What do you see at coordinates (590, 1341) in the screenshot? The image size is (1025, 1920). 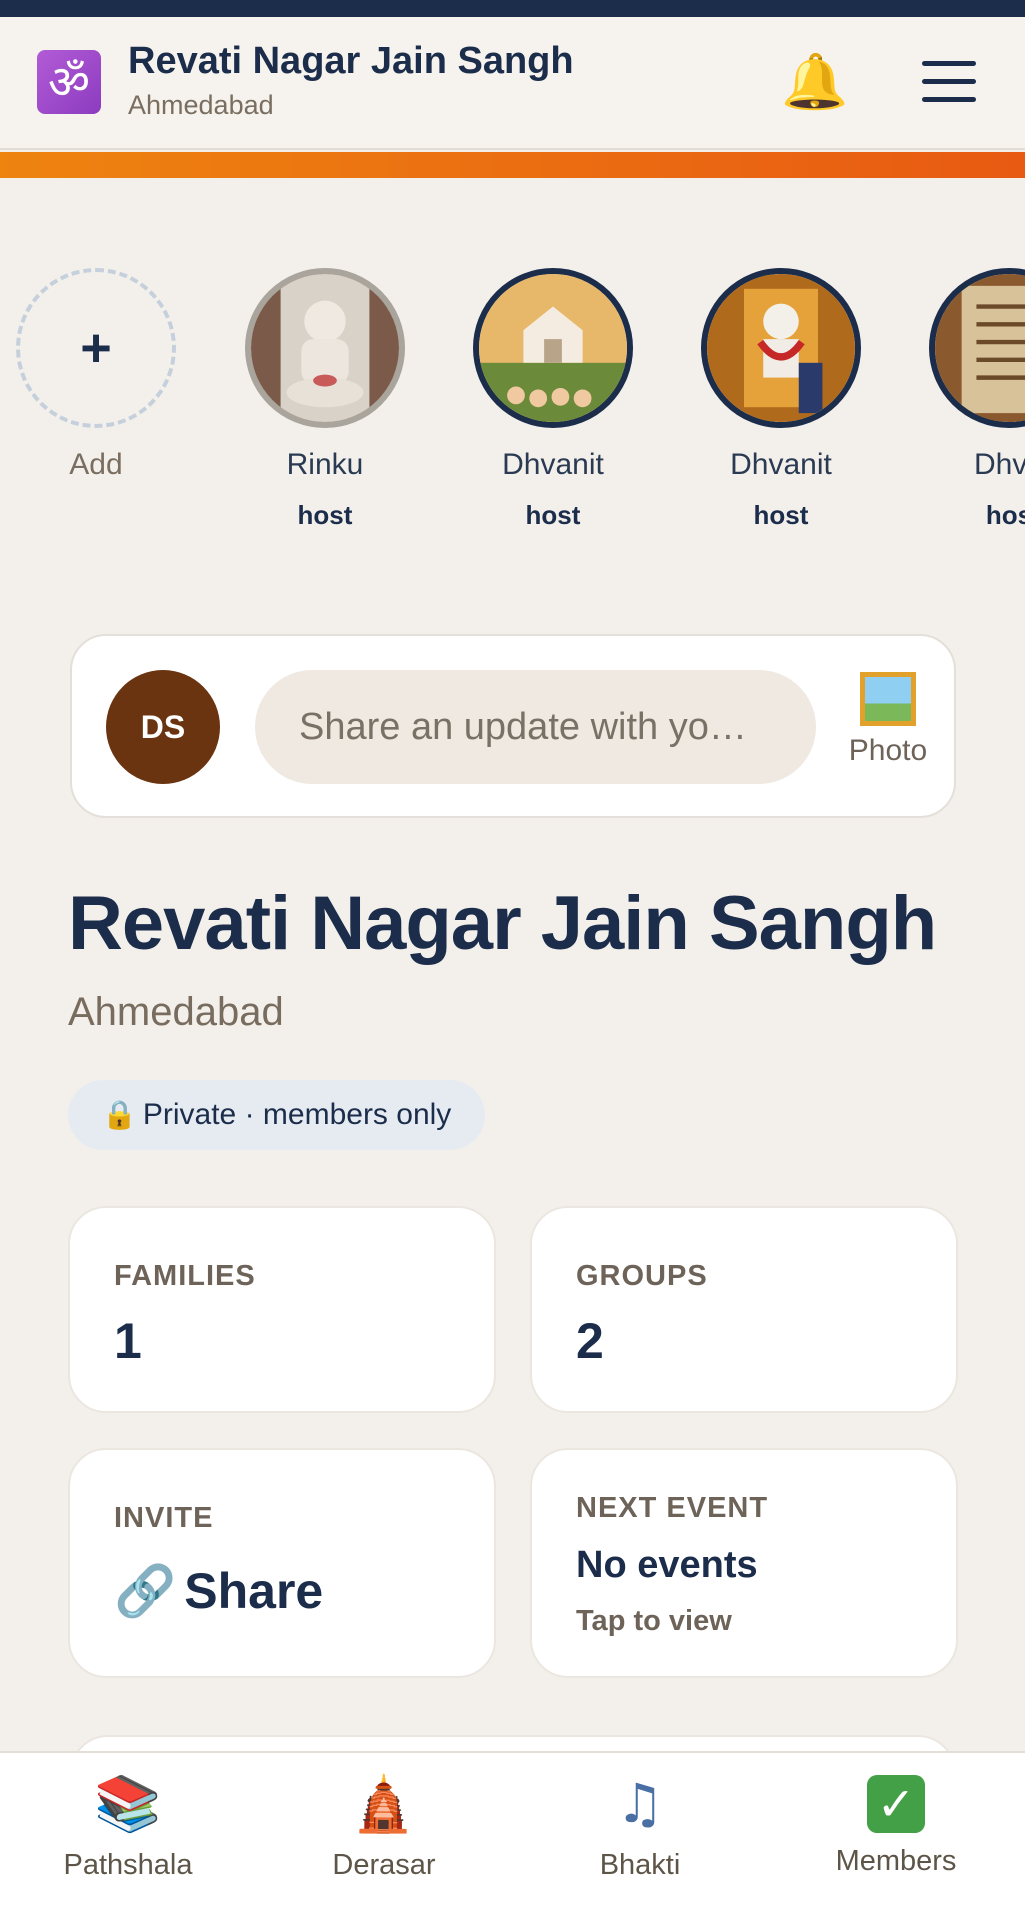 I see `card-value: 2` at bounding box center [590, 1341].